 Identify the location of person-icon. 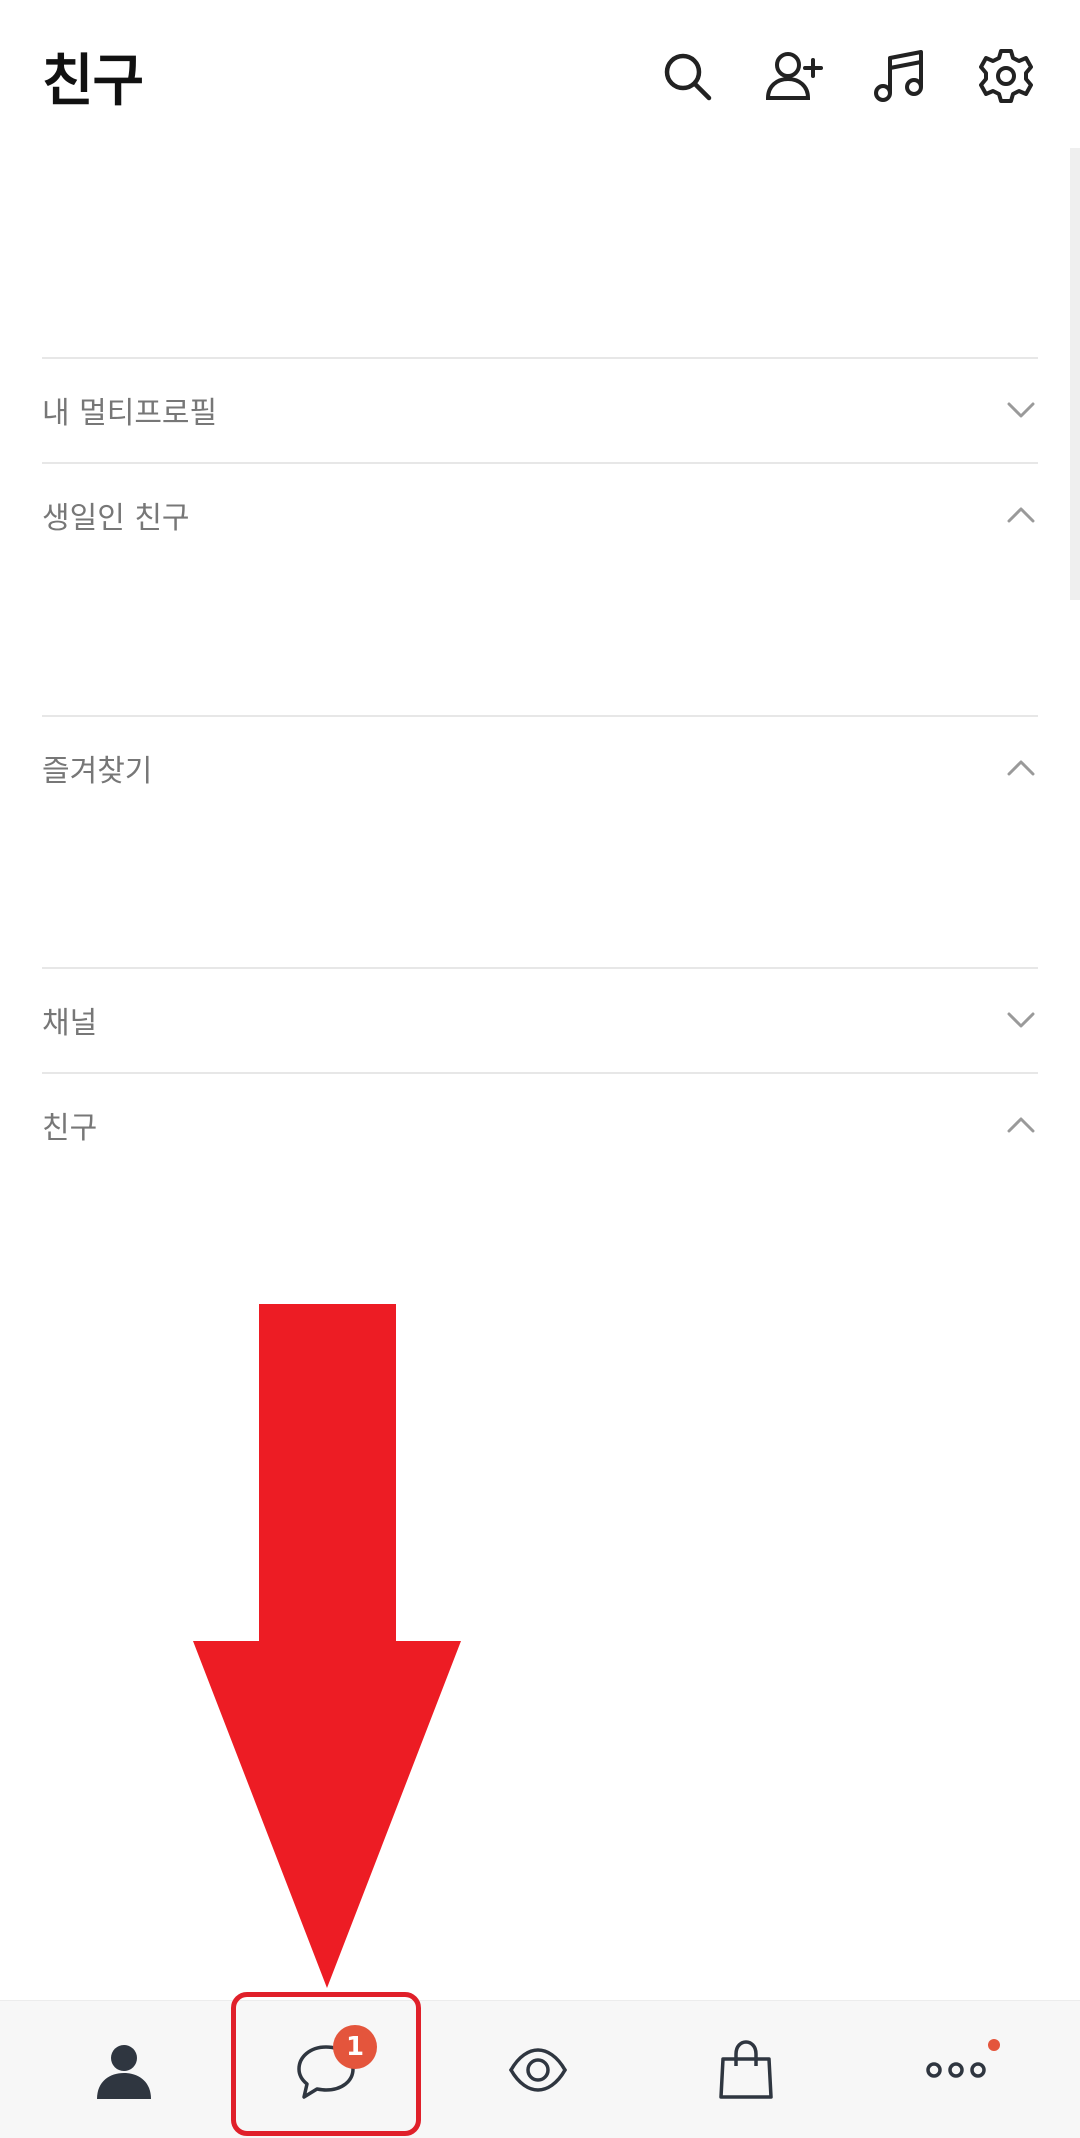
(124, 2072).